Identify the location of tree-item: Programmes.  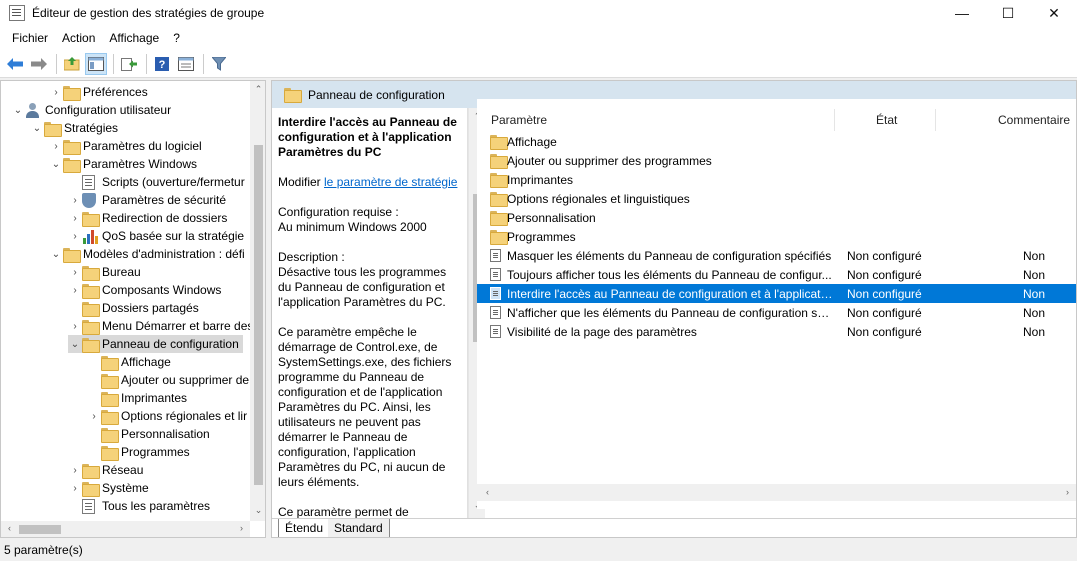
(140, 452).